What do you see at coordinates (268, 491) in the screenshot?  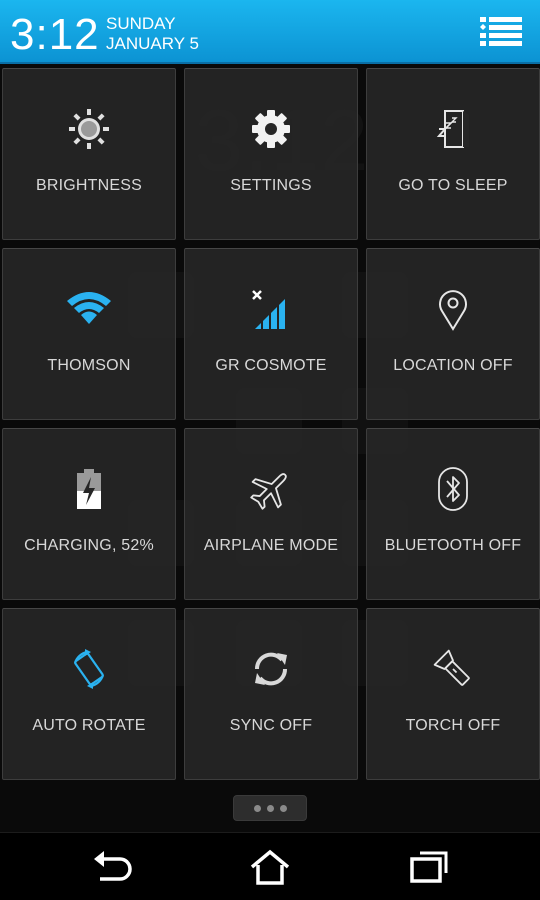 I see `airplane-icon` at bounding box center [268, 491].